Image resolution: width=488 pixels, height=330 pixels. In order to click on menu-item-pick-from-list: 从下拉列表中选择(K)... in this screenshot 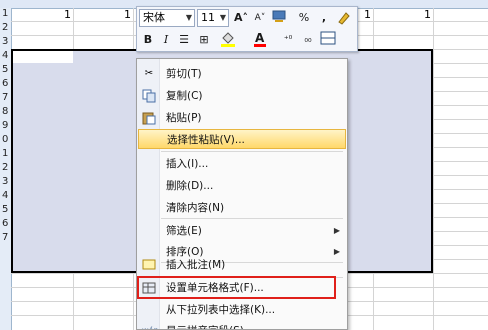, I will do `click(242, 310)`.